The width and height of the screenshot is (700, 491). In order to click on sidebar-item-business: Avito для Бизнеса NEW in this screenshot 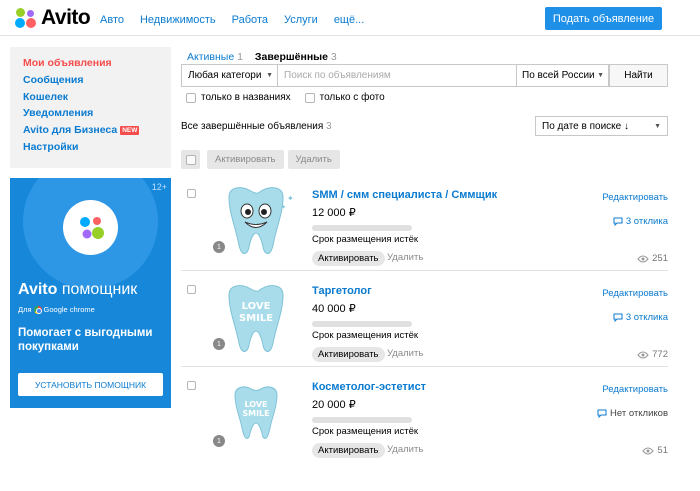, I will do `click(97, 130)`.